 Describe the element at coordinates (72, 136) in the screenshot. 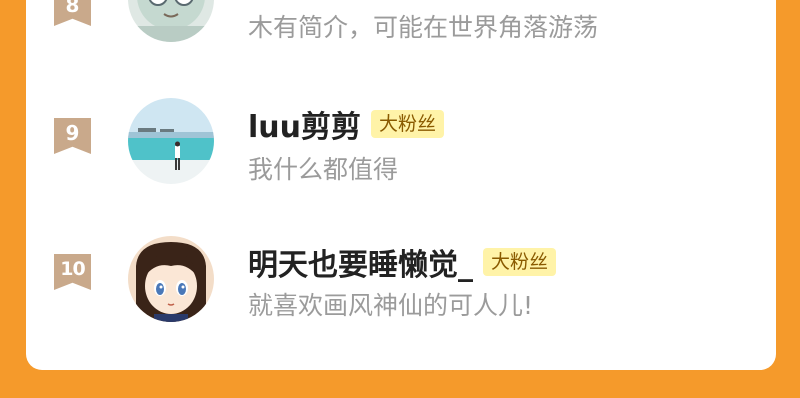

I see `rank-badge: 9` at that location.